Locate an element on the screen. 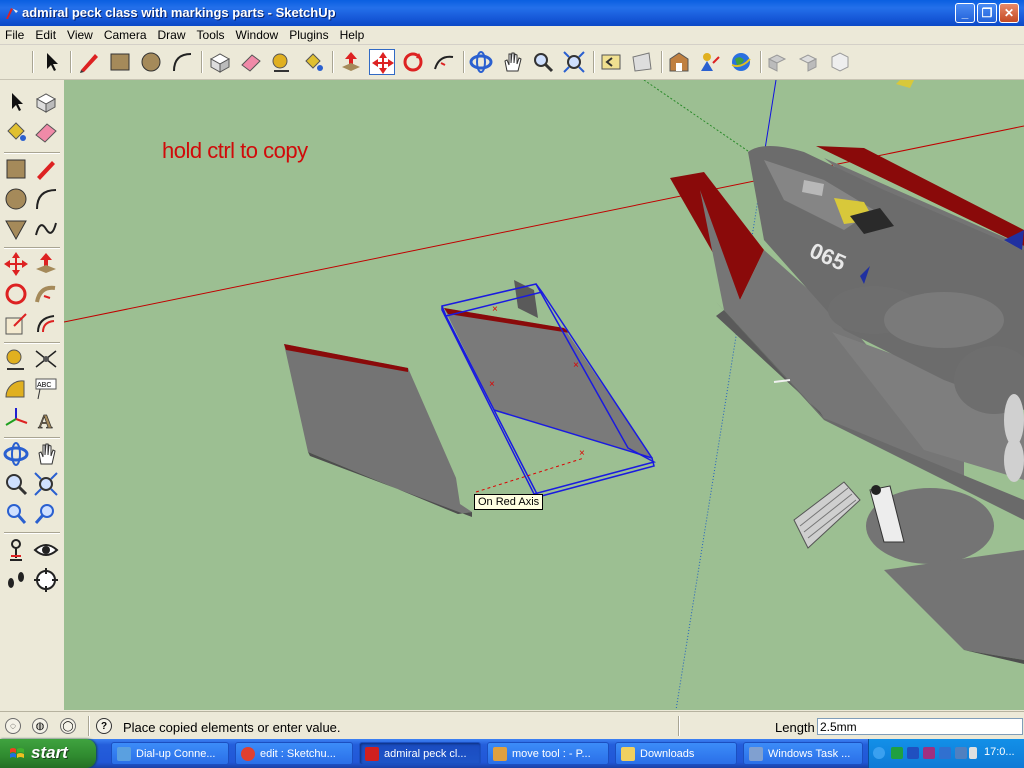 This screenshot has width=1024, height=768. left-pencil-tool is located at coordinates (46, 169).